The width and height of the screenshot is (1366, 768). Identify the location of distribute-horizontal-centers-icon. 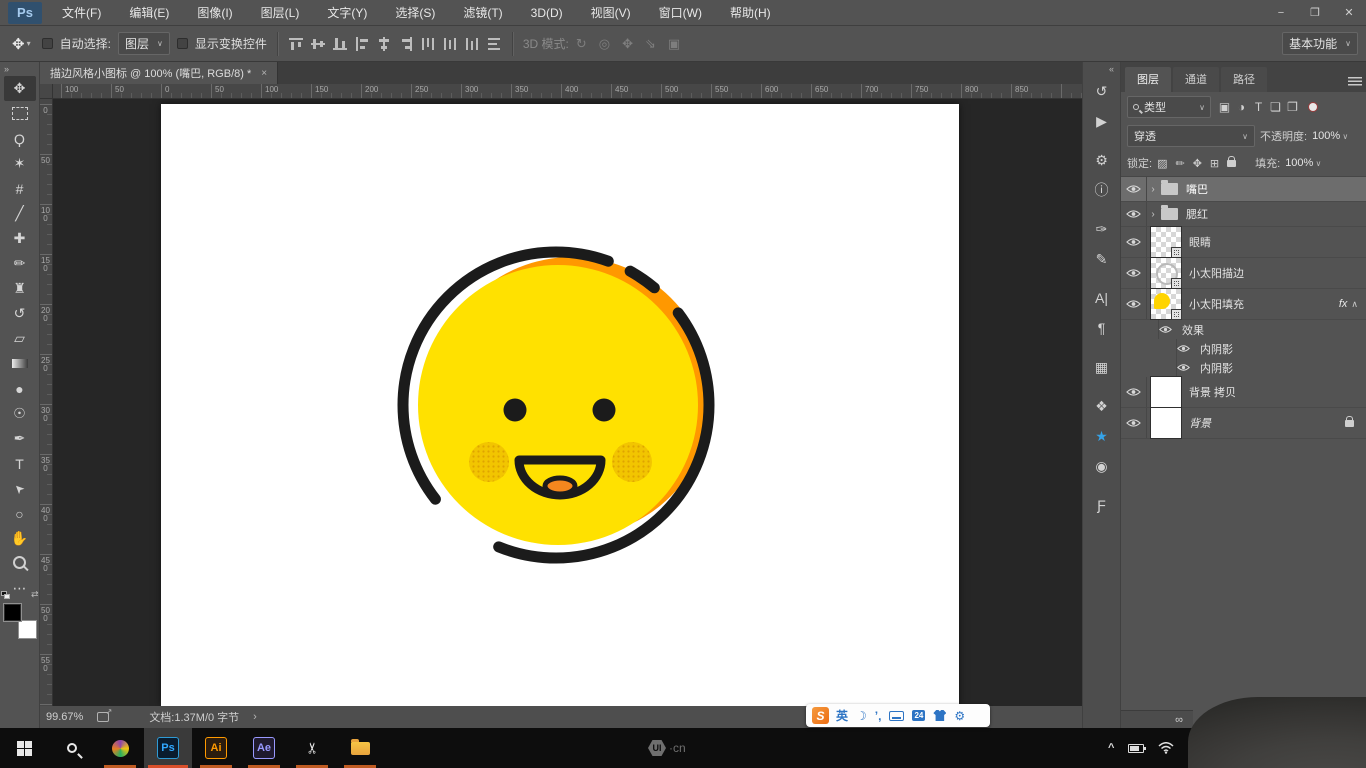
(493, 43).